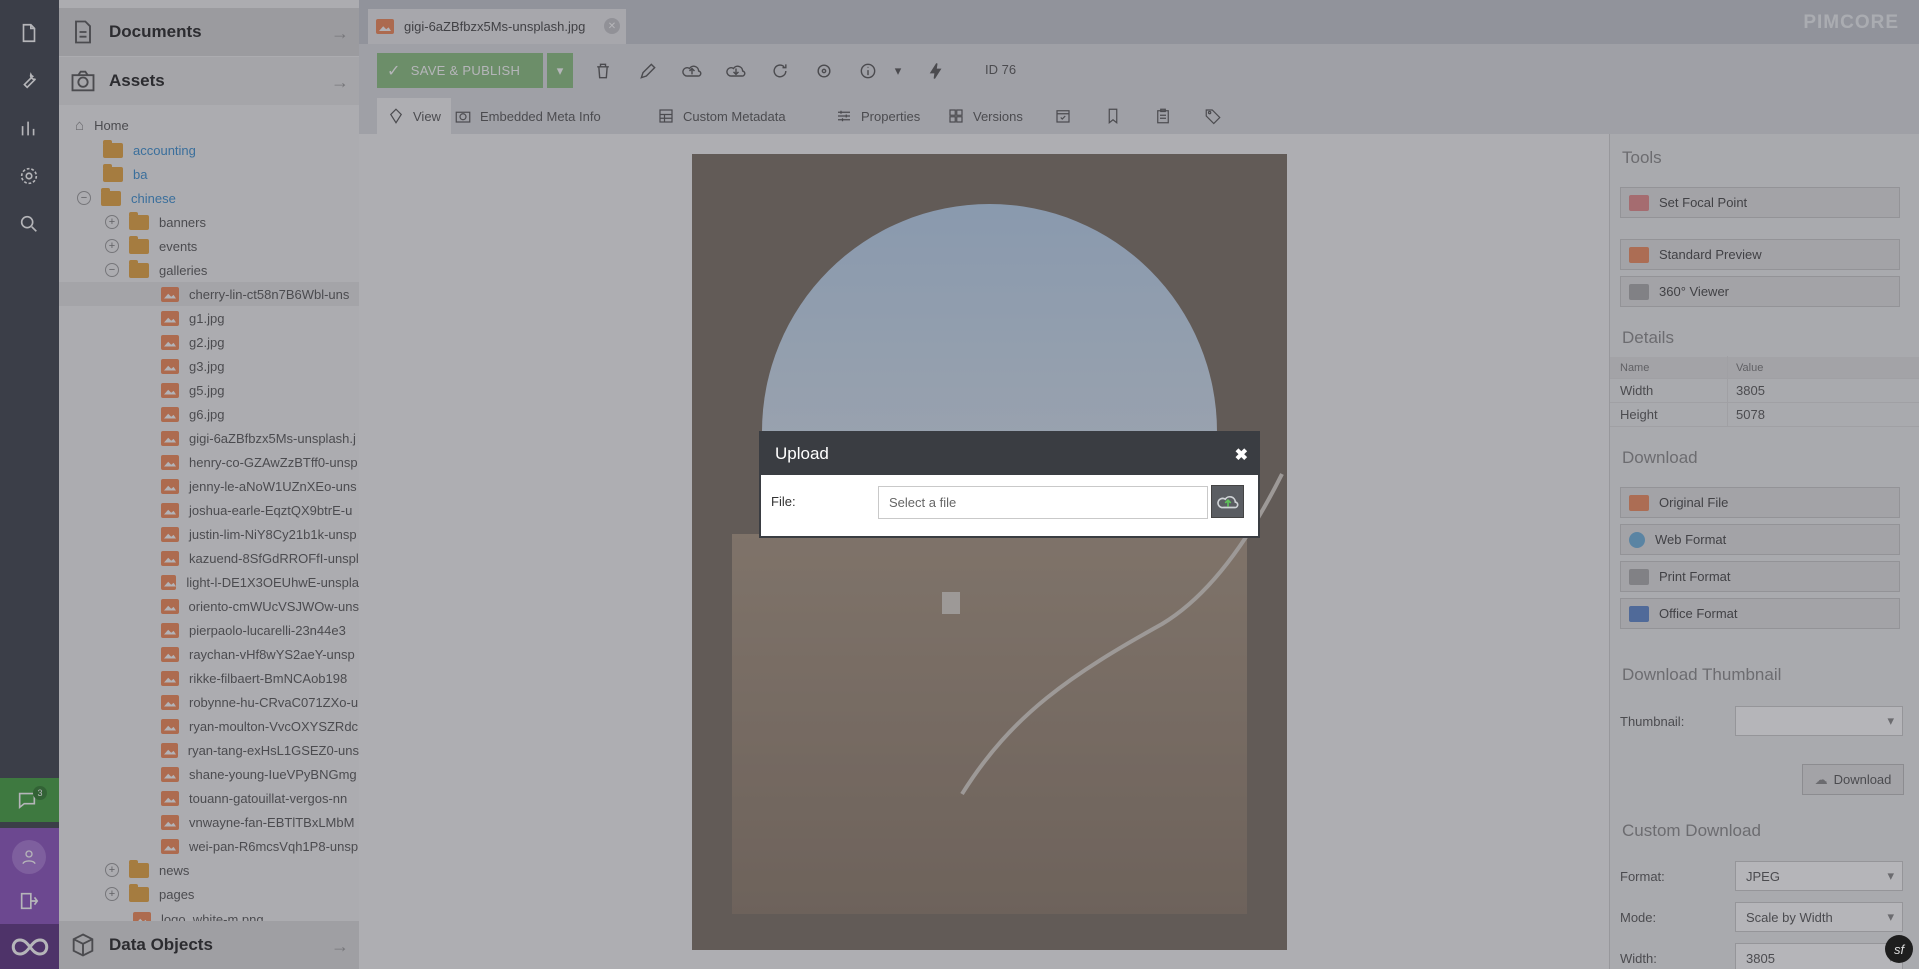 The height and width of the screenshot is (969, 1919). I want to click on cloud-upload-icon, so click(1227, 501).